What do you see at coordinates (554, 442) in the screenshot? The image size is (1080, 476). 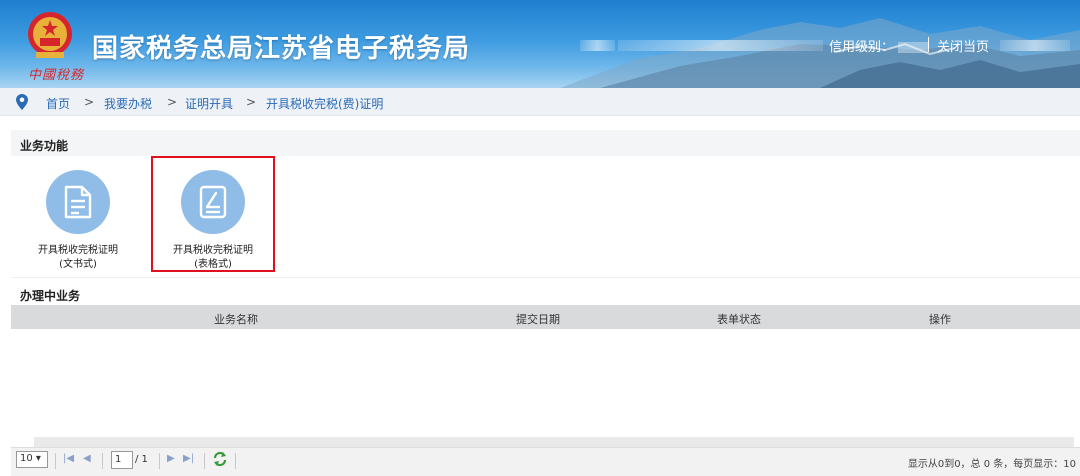 I see `horizontal-scrollbar` at bounding box center [554, 442].